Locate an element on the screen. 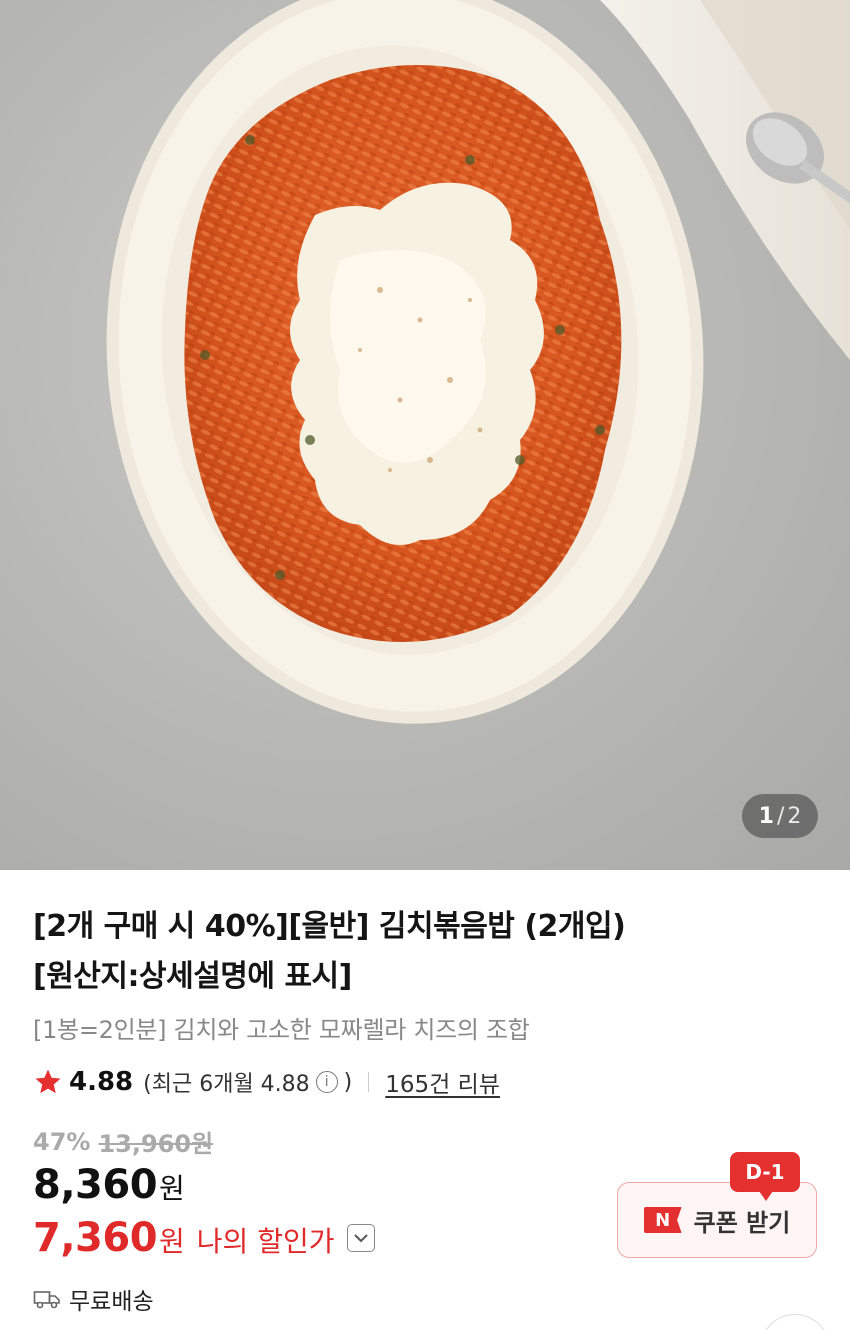  shipping-row: 무료배송 is located at coordinates (93, 1299).